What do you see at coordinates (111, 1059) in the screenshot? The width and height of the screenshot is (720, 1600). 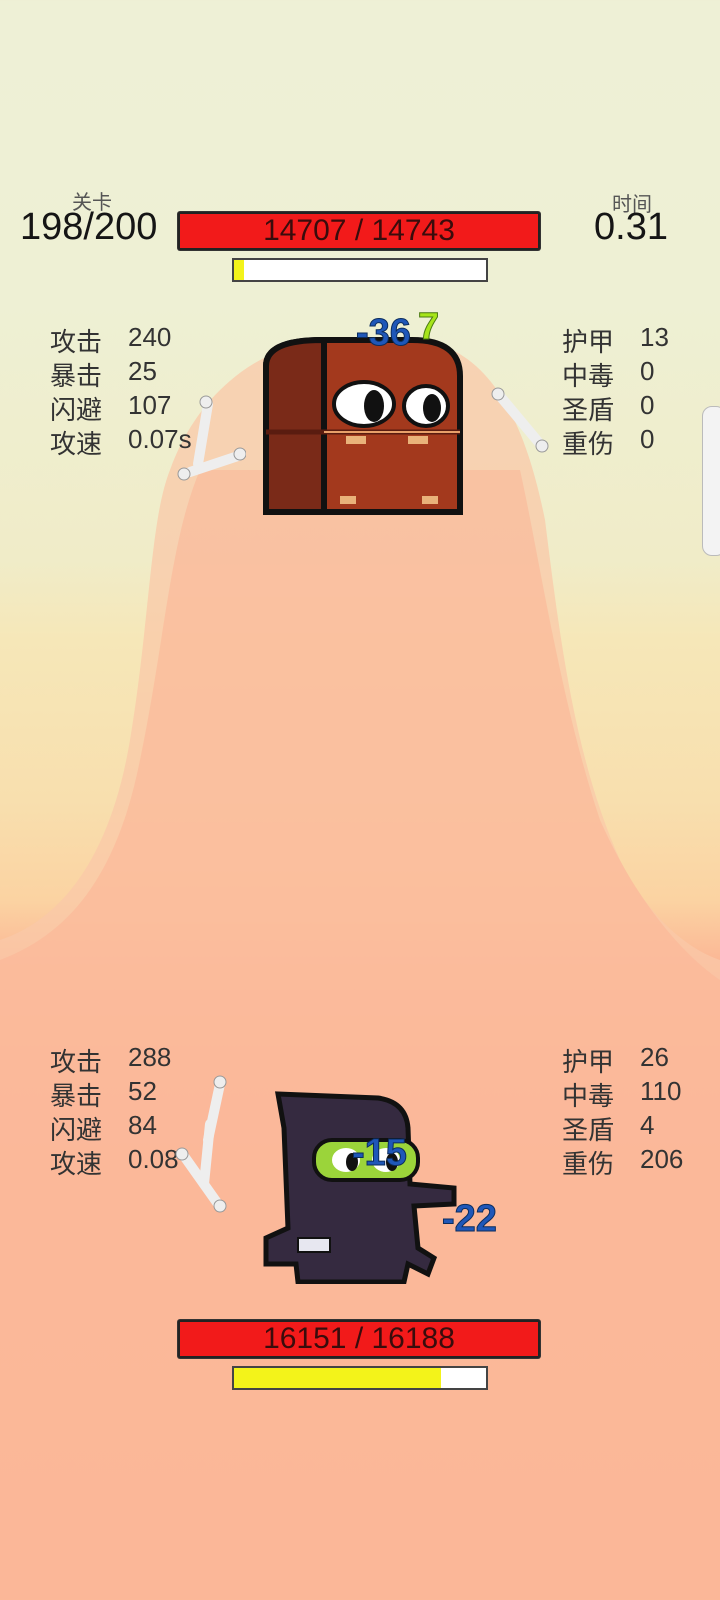 I see `player-stat-attack: 攻击 288` at bounding box center [111, 1059].